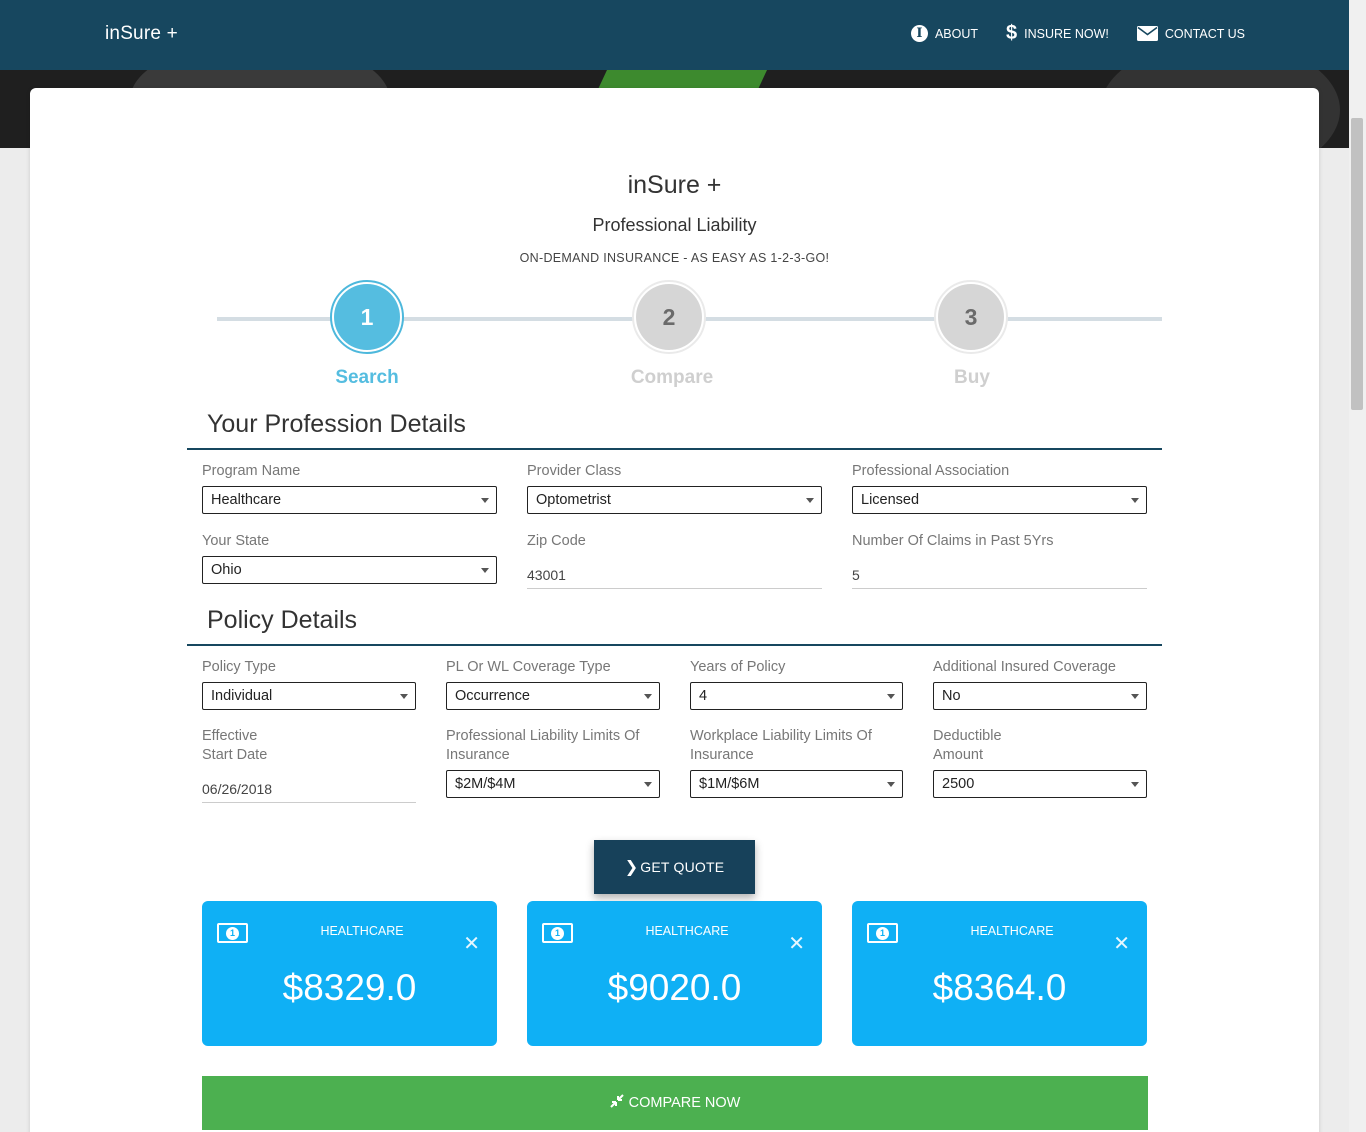 The height and width of the screenshot is (1132, 1366). Describe the element at coordinates (684, 1103) in the screenshot. I see `compare-now-label: COMPARE NOW` at that location.